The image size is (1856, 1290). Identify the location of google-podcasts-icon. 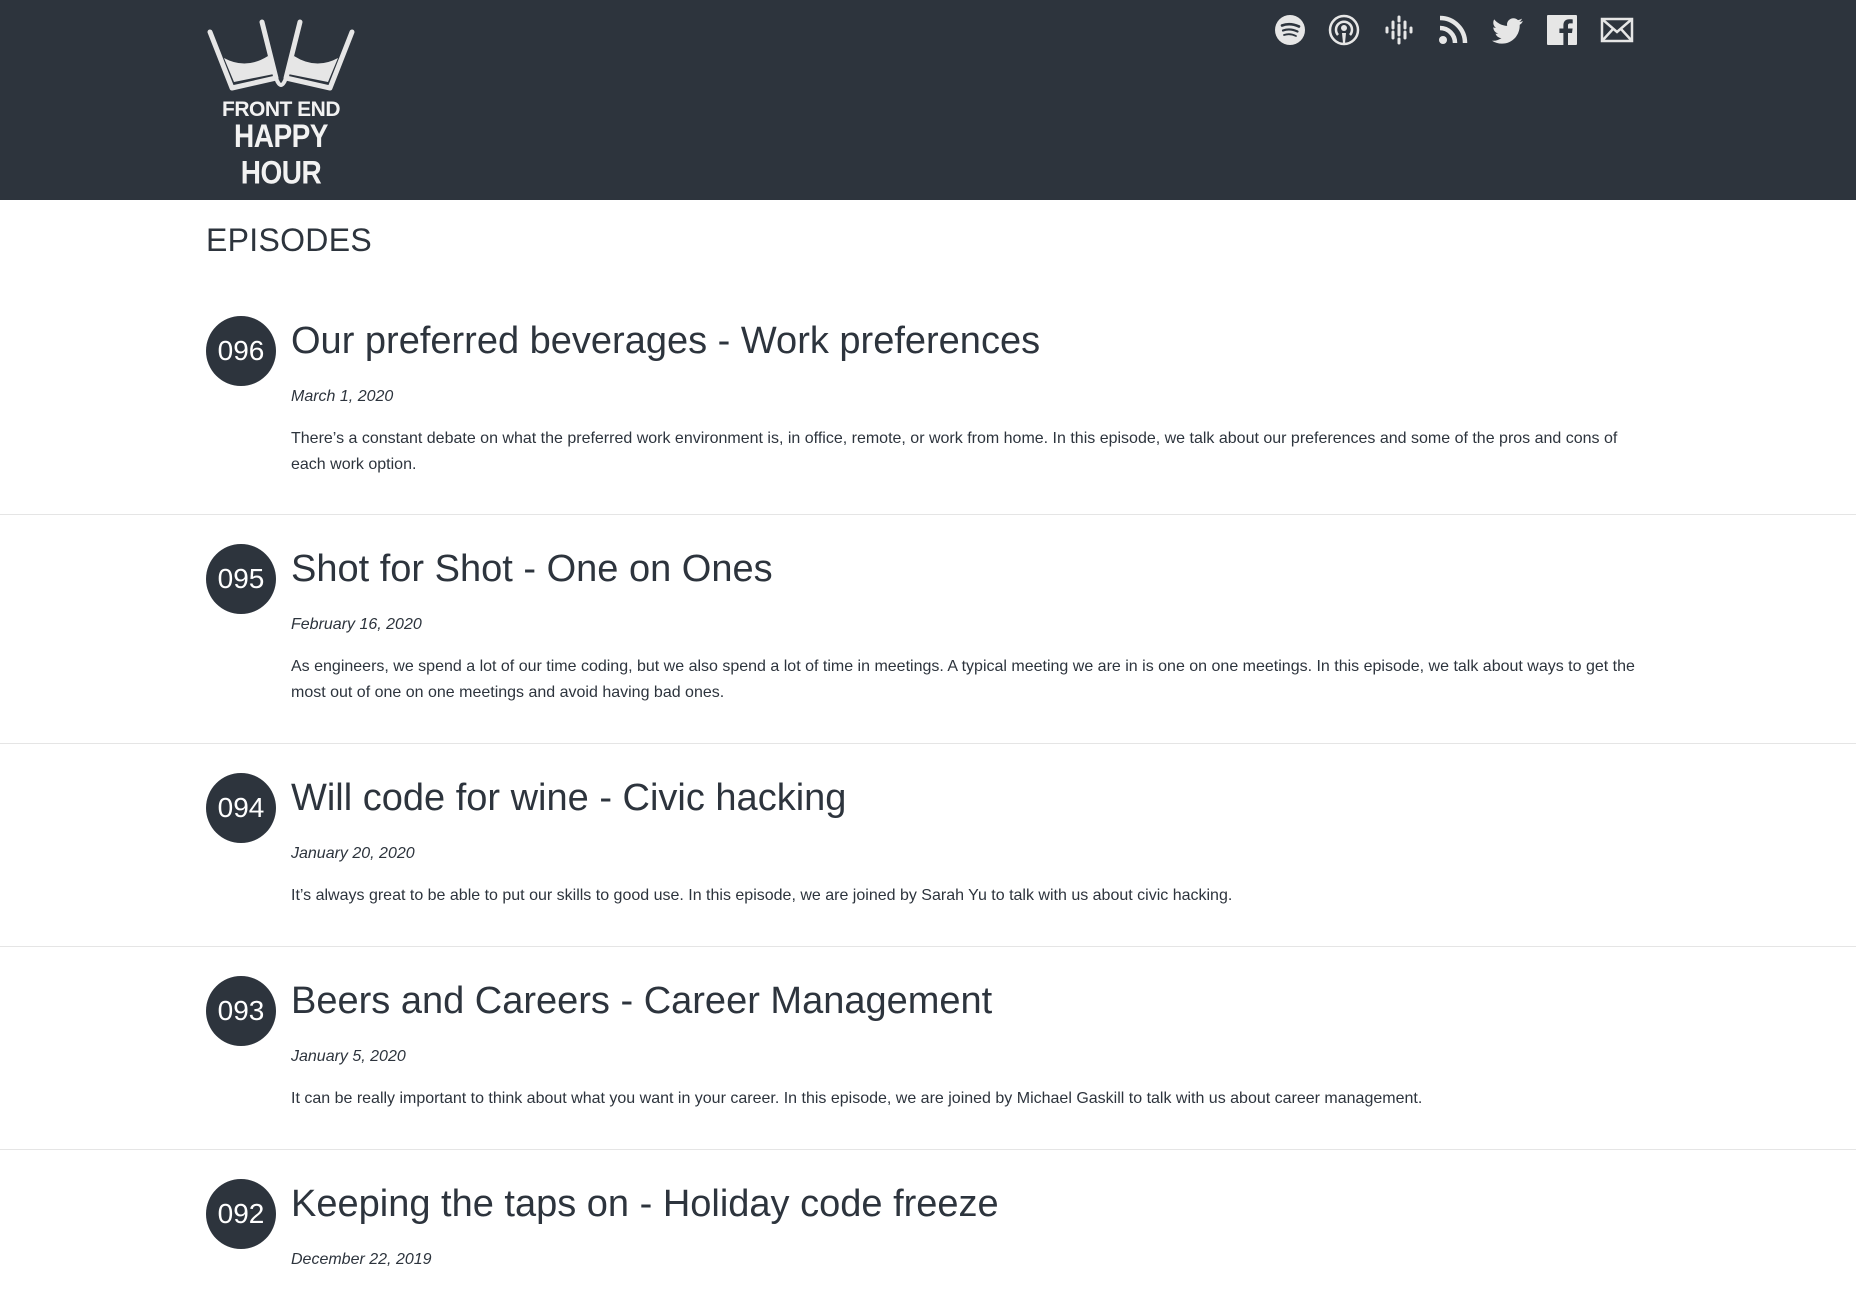
(1399, 30).